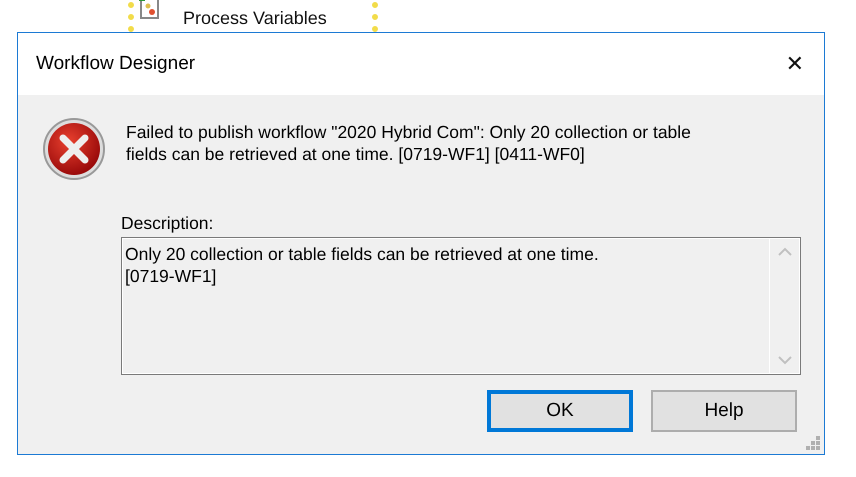 The image size is (856, 477). Describe the element at coordinates (74, 149) in the screenshot. I see `error-icon` at that location.